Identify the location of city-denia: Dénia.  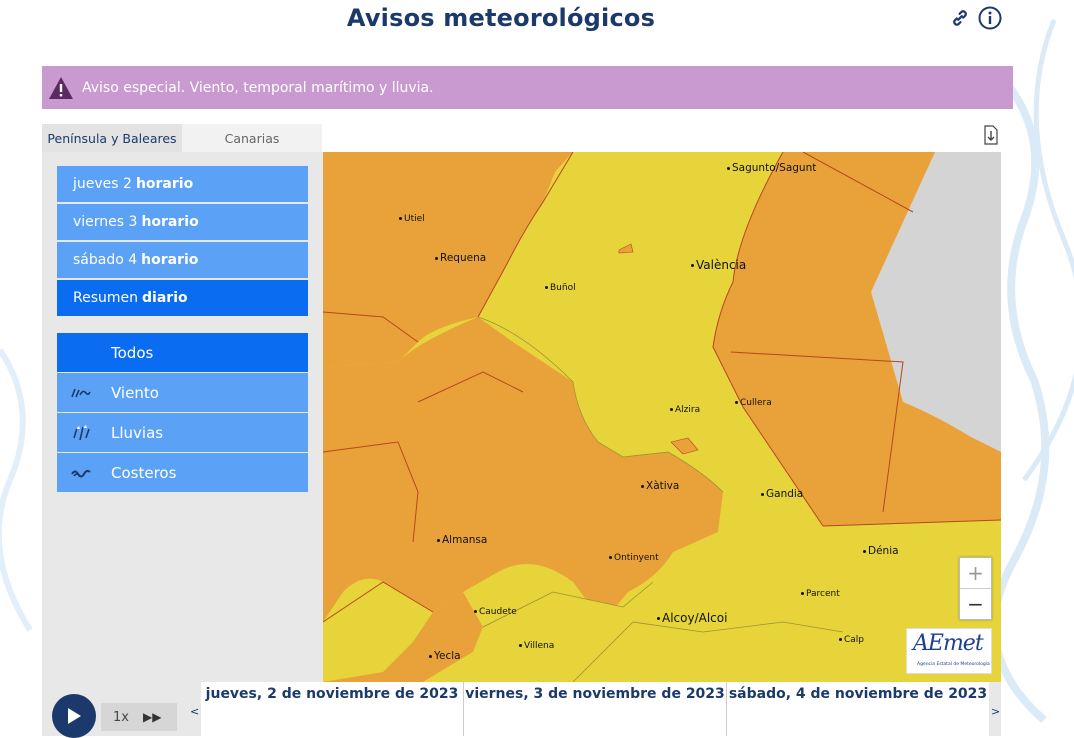
(881, 551).